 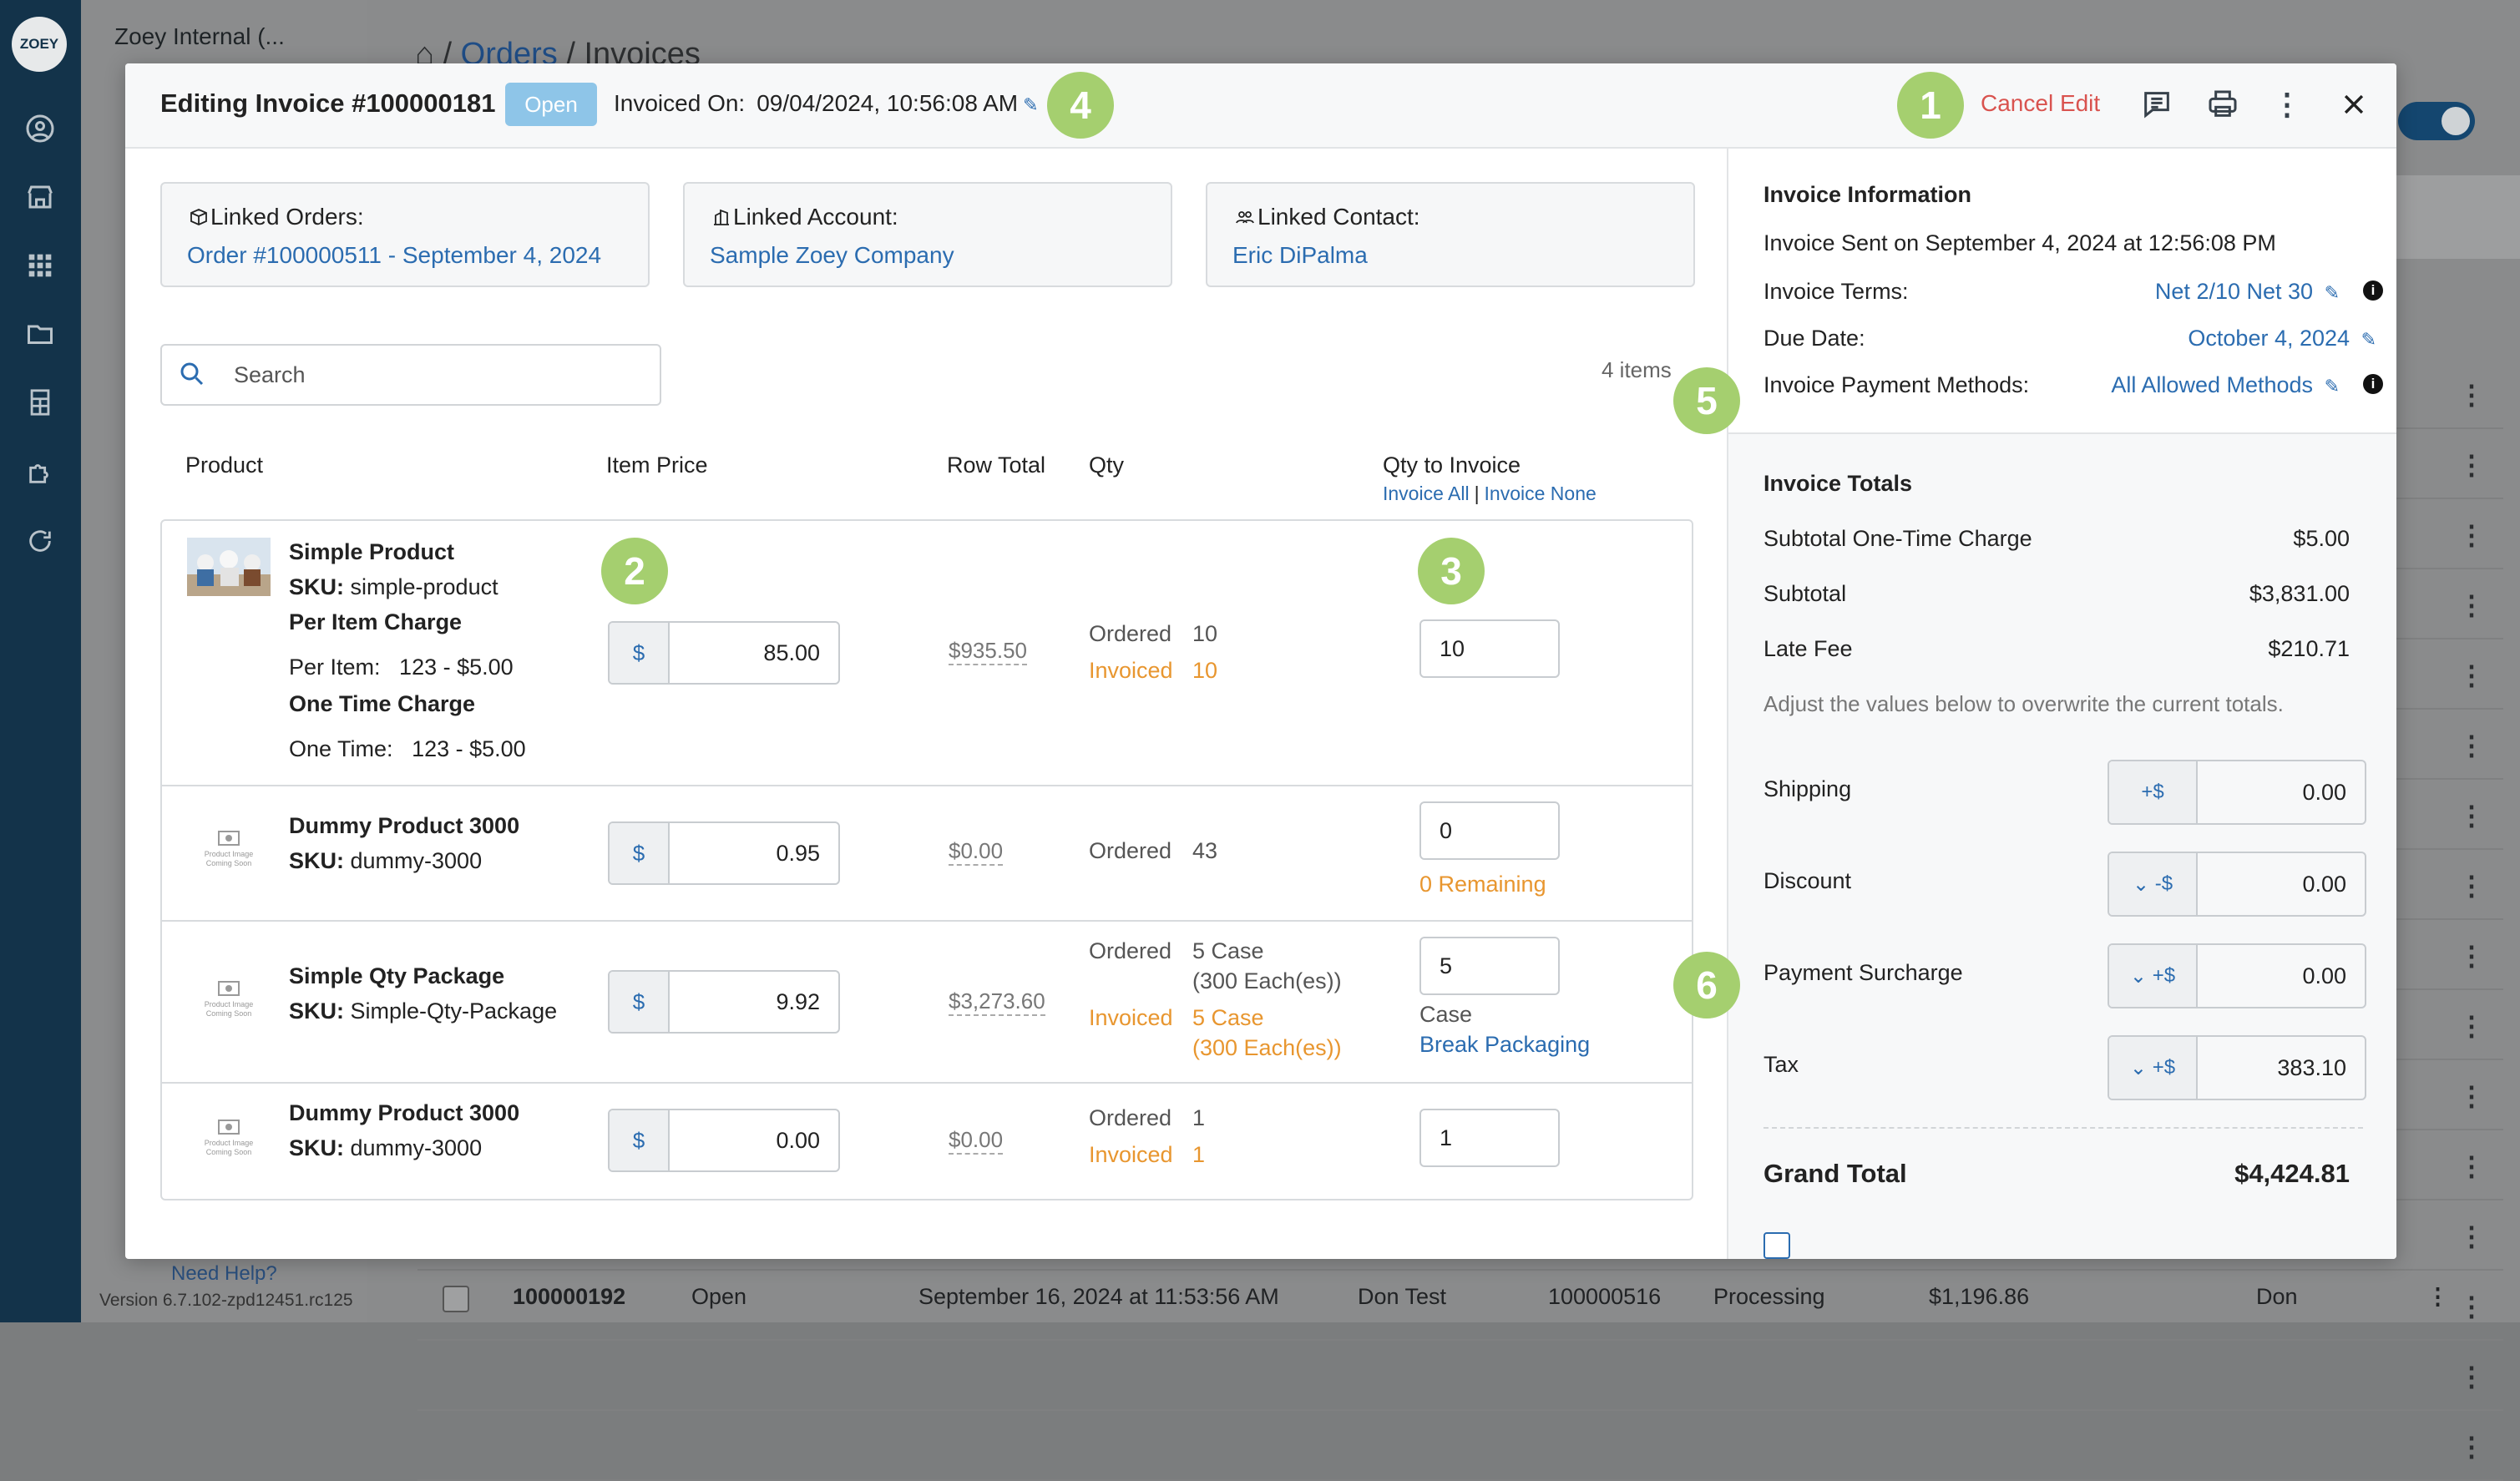 I want to click on discount-input: ⌄ -$ 0.00, so click(x=2237, y=884).